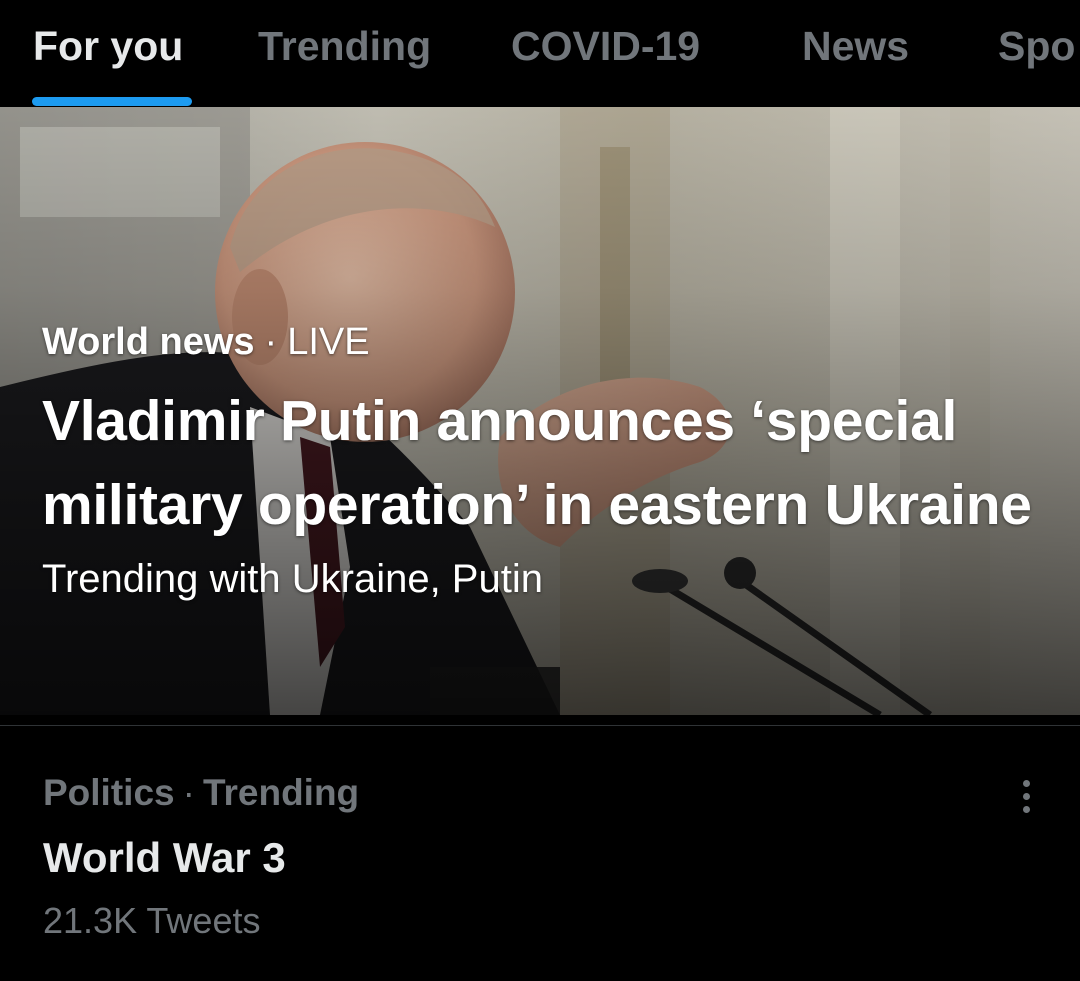  Describe the element at coordinates (201, 793) in the screenshot. I see `trend-meta-line: Politics · Trending` at that location.